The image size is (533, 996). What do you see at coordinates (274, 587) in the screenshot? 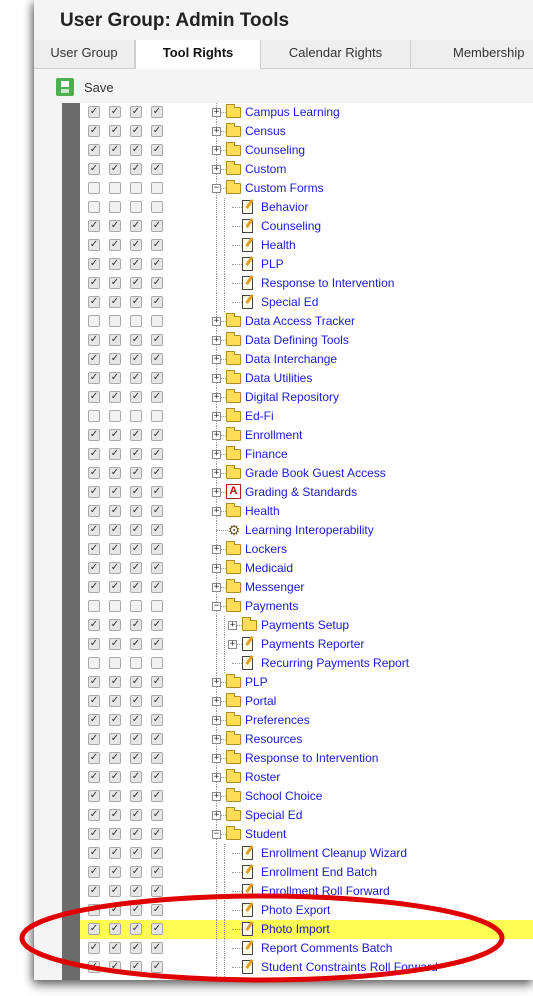
I see `tree-item-label: Messenger` at bounding box center [274, 587].